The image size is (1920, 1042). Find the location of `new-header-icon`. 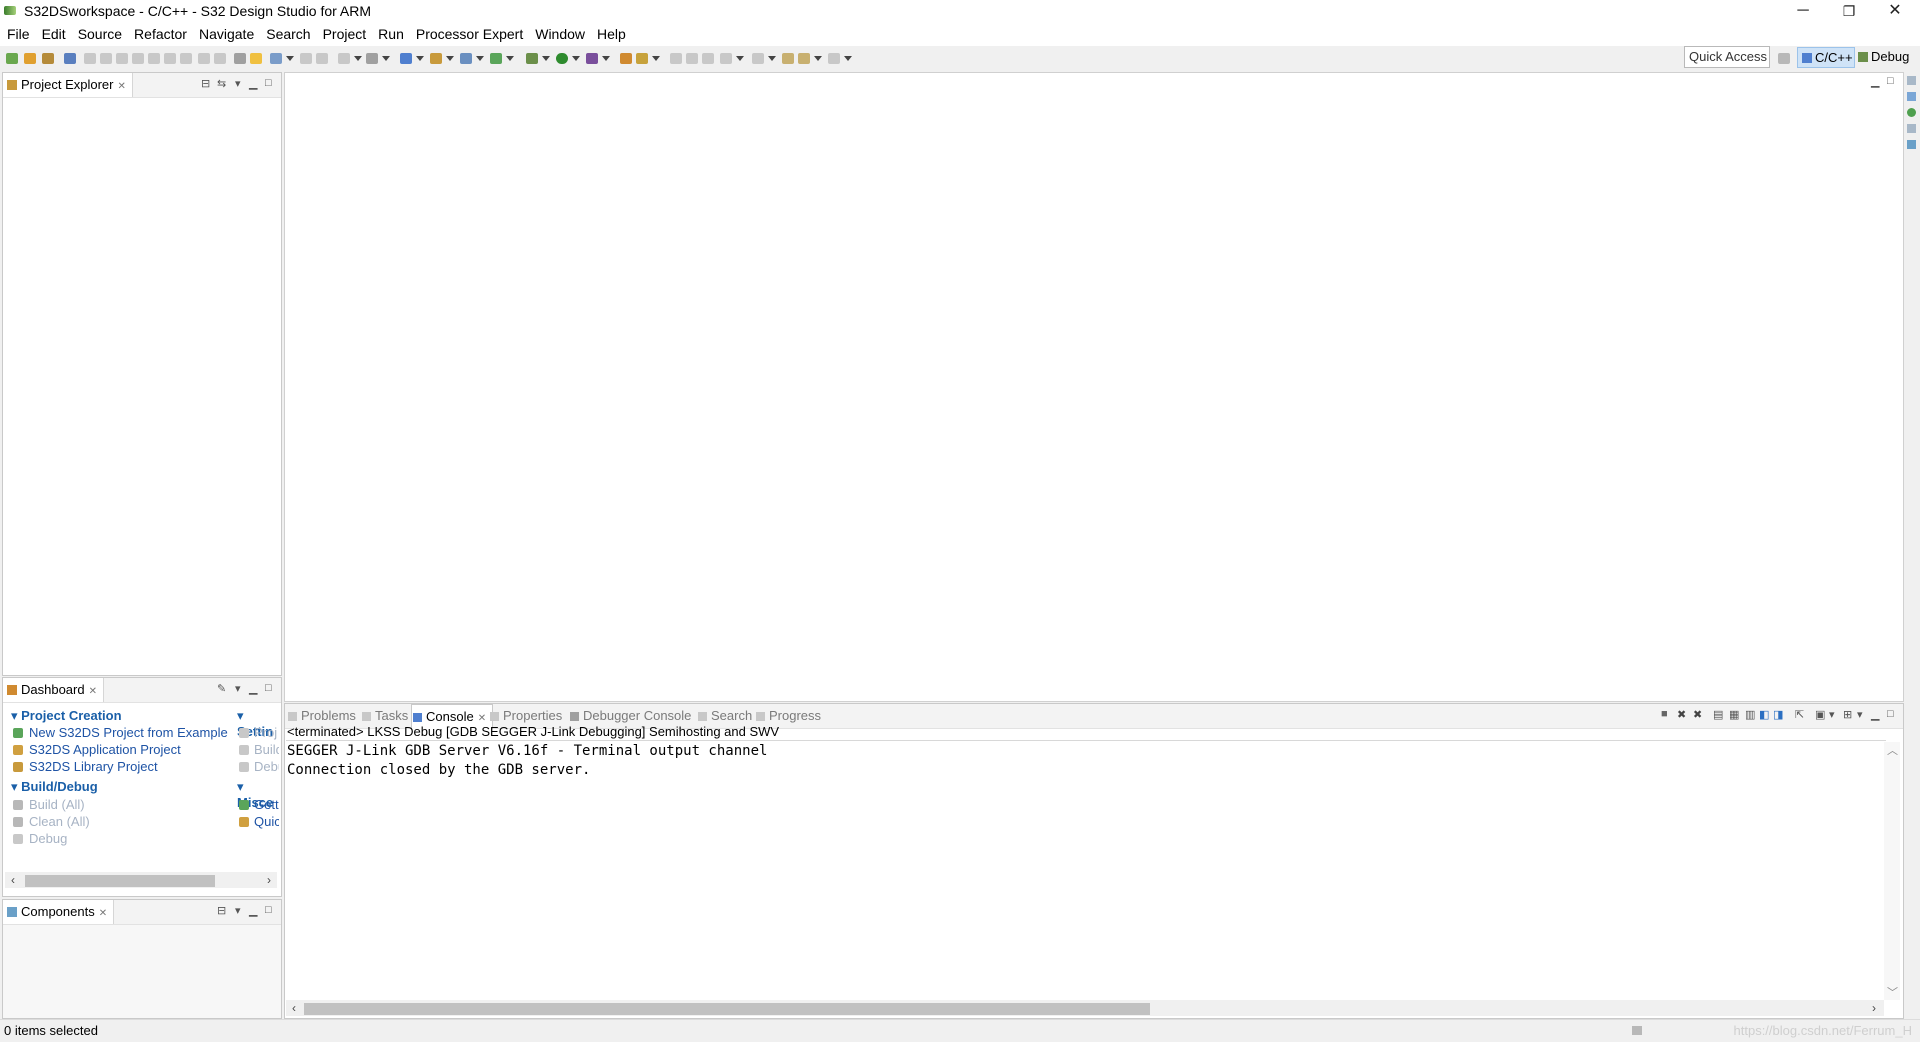

new-header-icon is located at coordinates (496, 58).